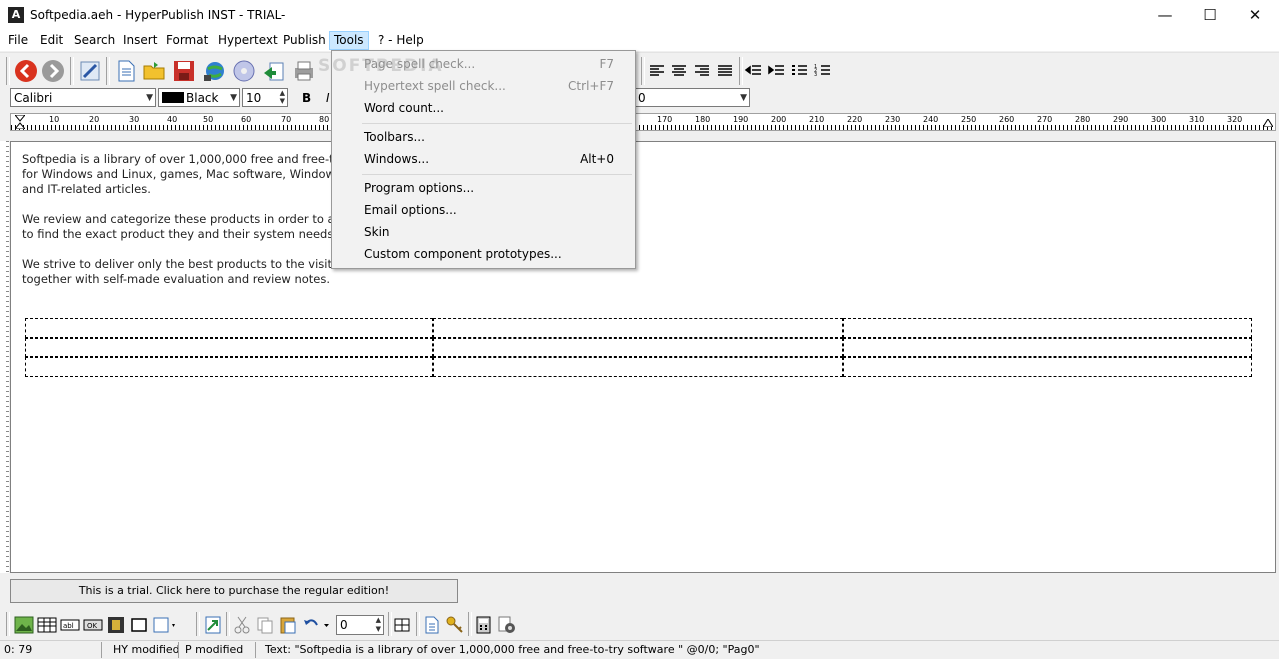 The image size is (1279, 659). What do you see at coordinates (639, 69) in the screenshot?
I see `main-toolbar: 123` at bounding box center [639, 69].